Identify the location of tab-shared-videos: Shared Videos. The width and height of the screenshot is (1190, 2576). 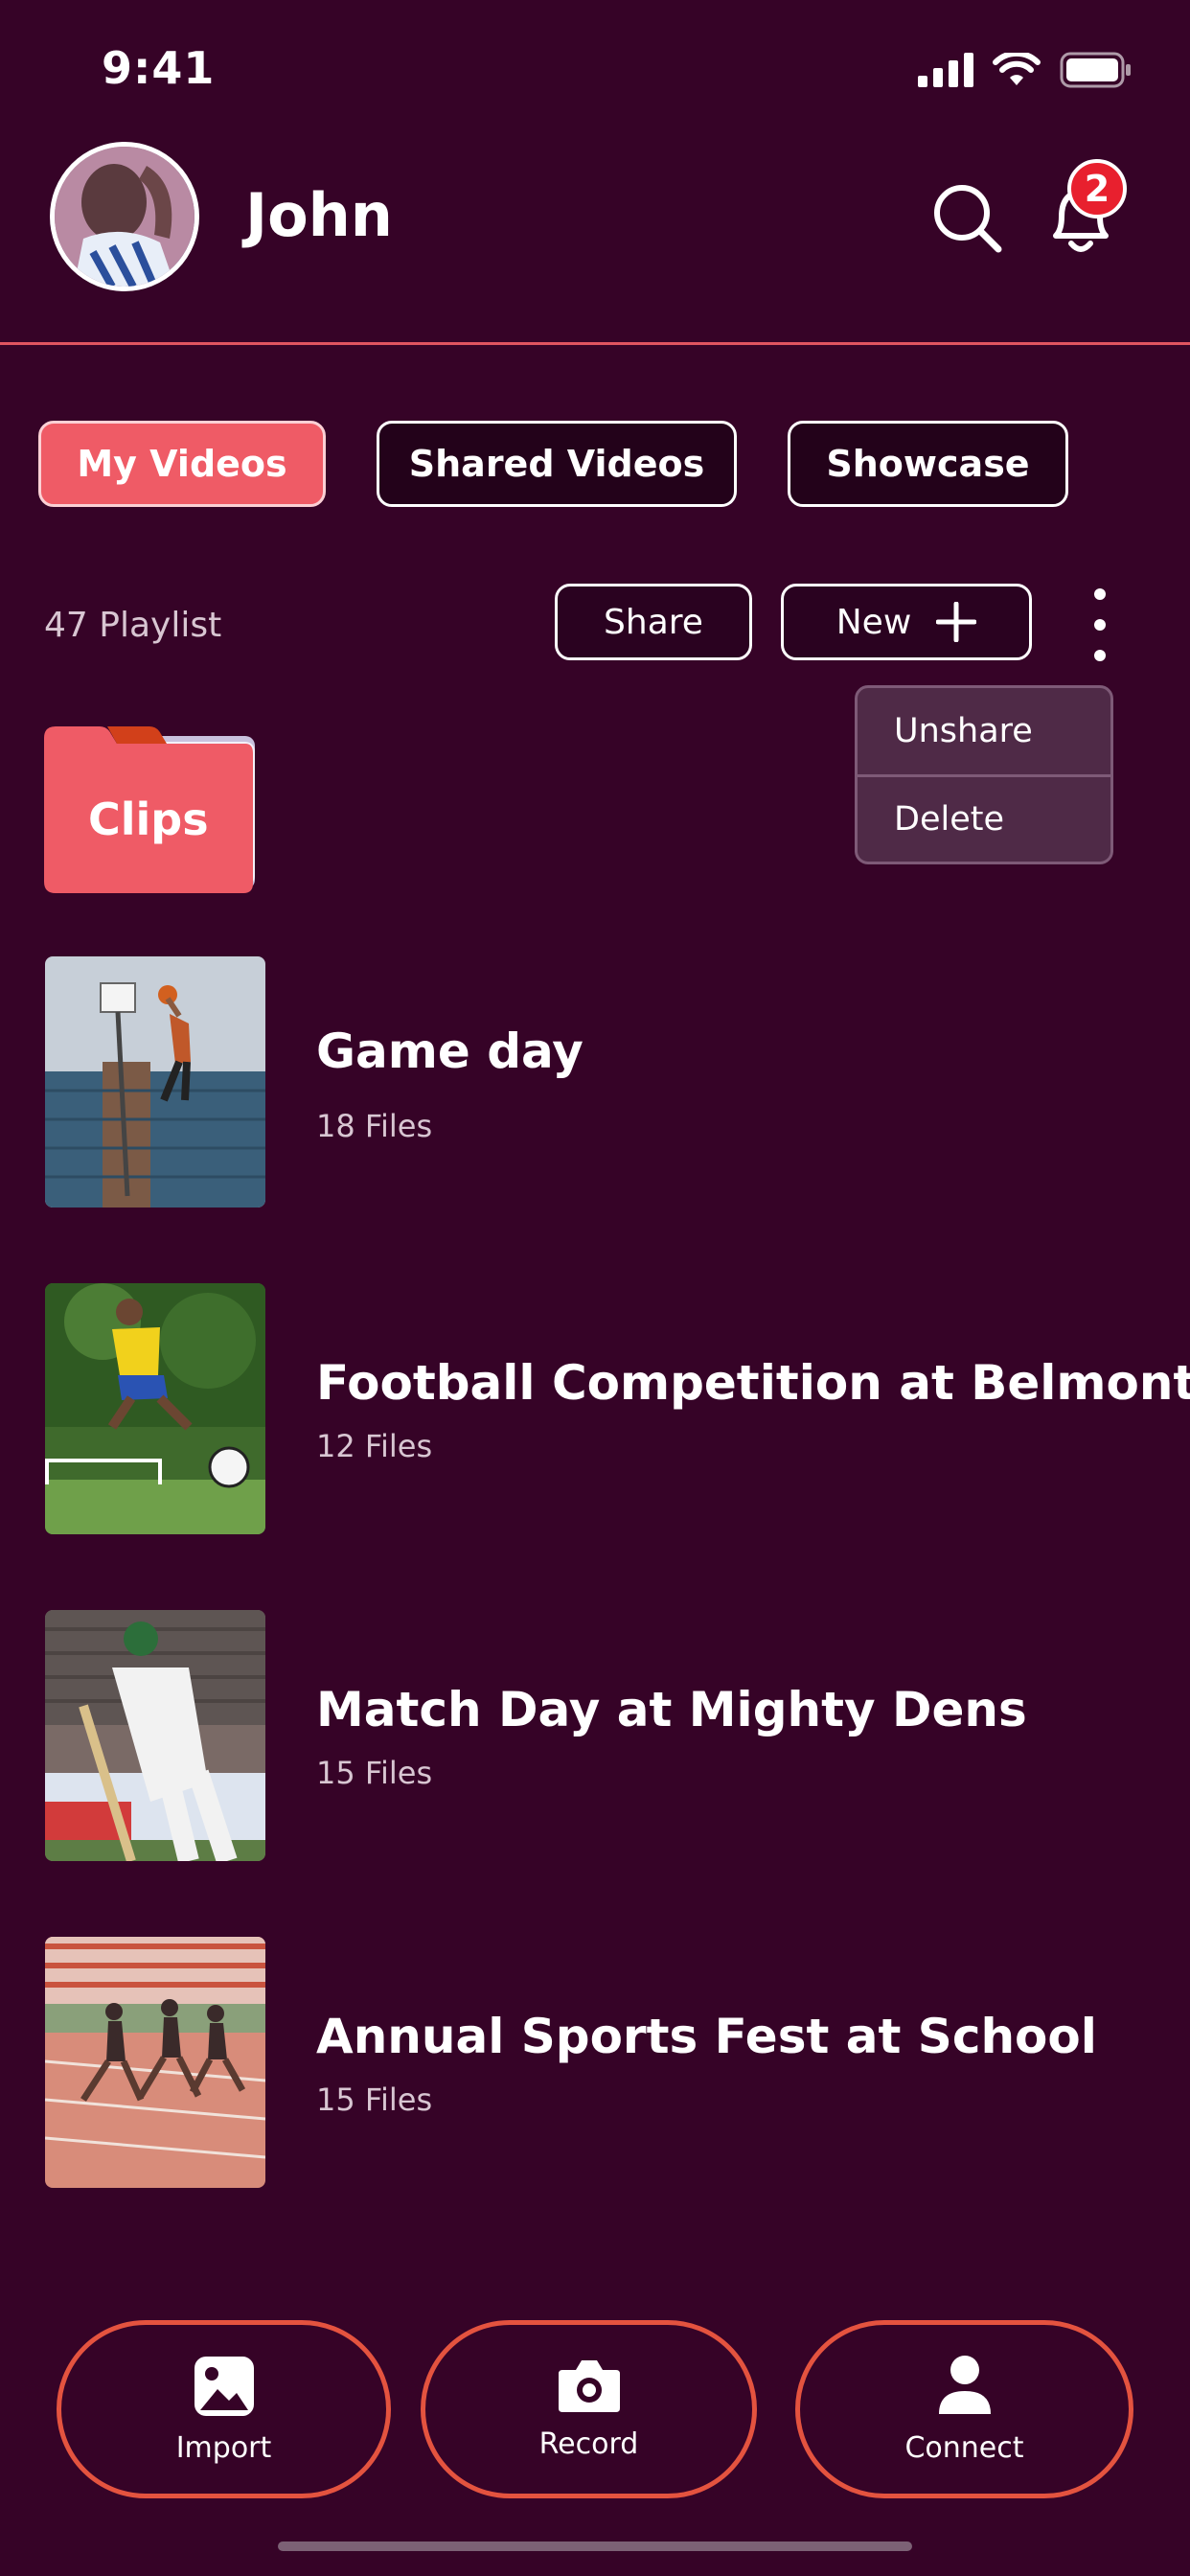
(557, 464).